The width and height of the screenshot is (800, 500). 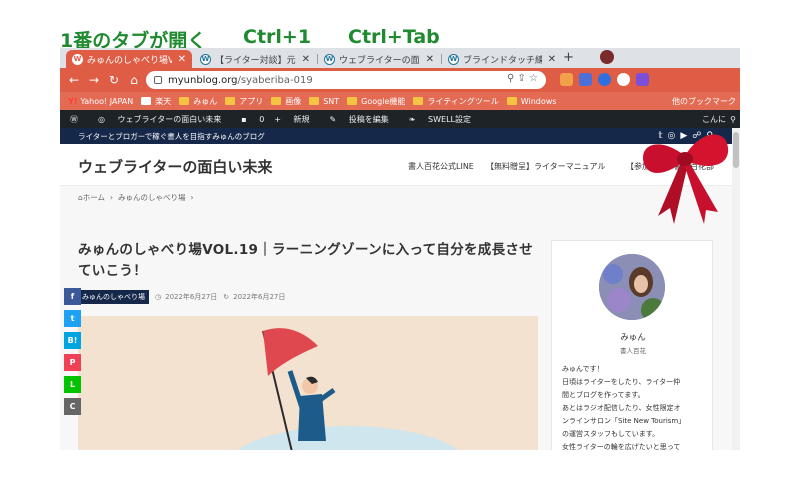 I want to click on ribbon-bow-icon, so click(x=686, y=179).